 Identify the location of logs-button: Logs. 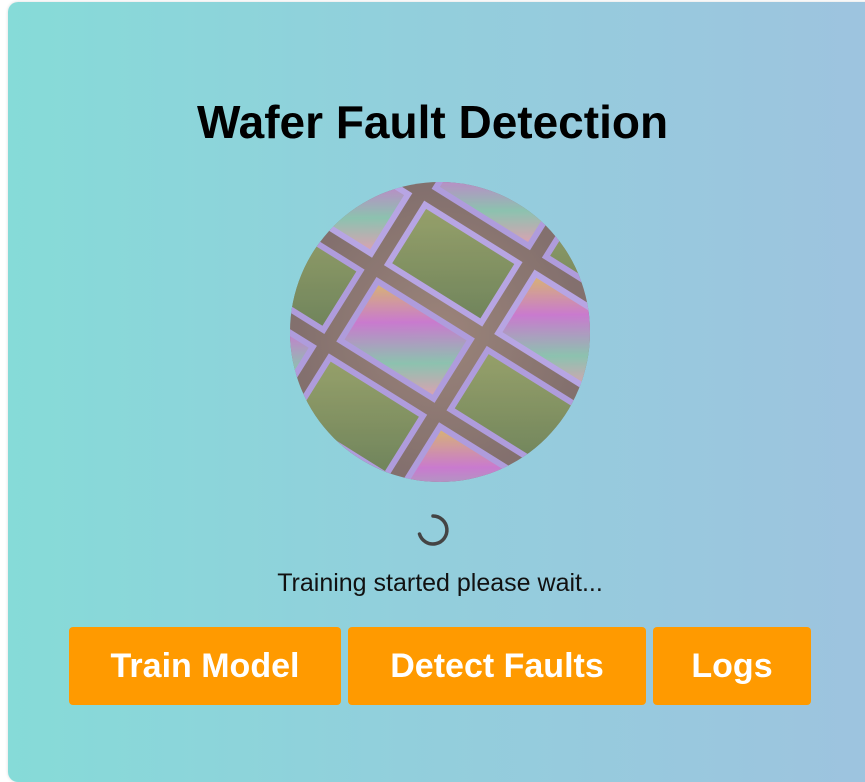
(732, 666).